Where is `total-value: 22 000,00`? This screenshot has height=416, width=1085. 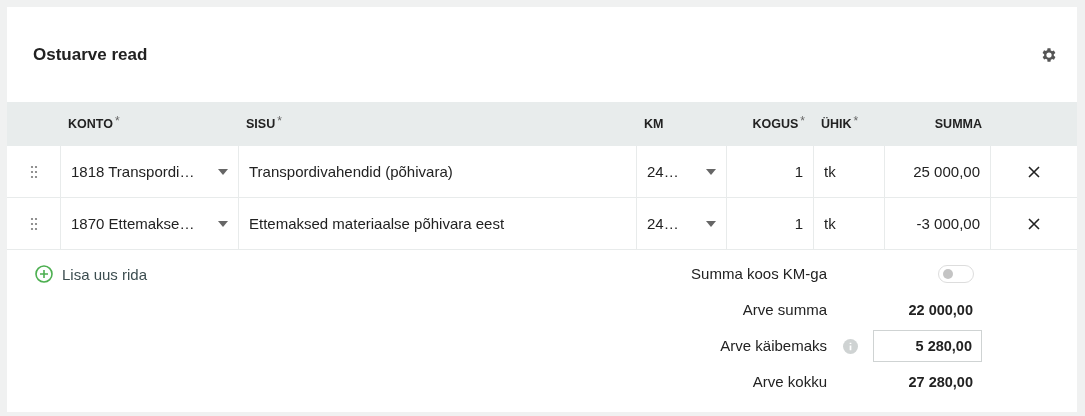
total-value: 22 000,00 is located at coordinates (941, 310).